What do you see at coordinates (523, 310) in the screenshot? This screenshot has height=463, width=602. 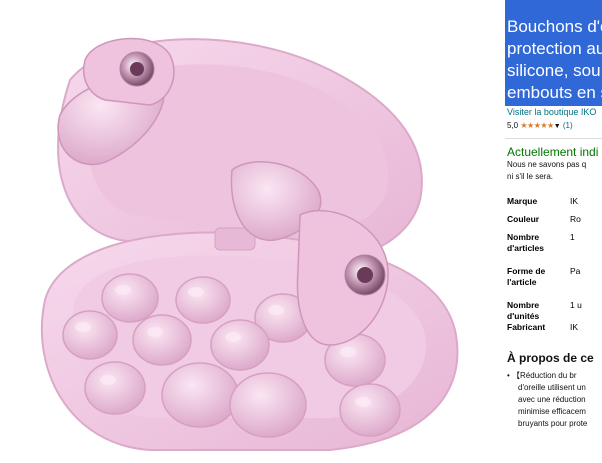 I see `spec-key: Nombre d'unités` at bounding box center [523, 310].